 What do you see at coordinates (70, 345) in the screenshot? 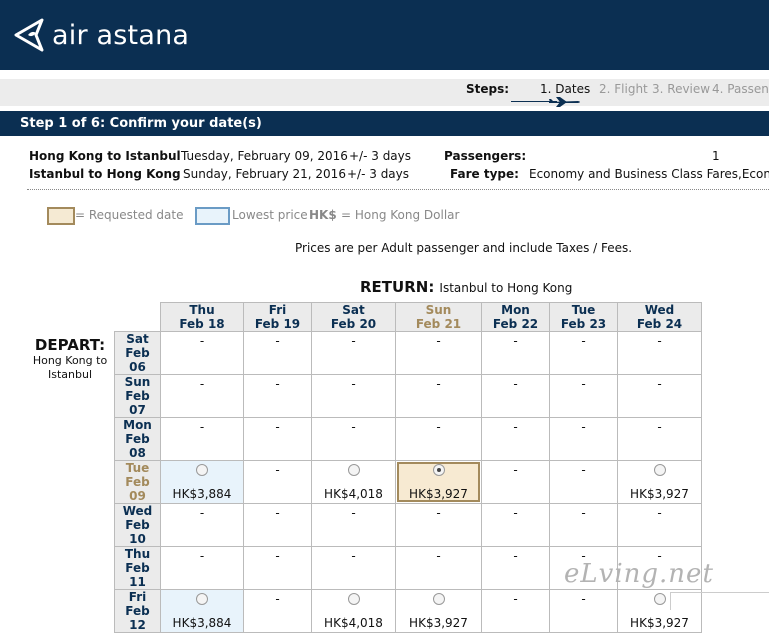
I see `depart-label: DEPART:` at bounding box center [70, 345].